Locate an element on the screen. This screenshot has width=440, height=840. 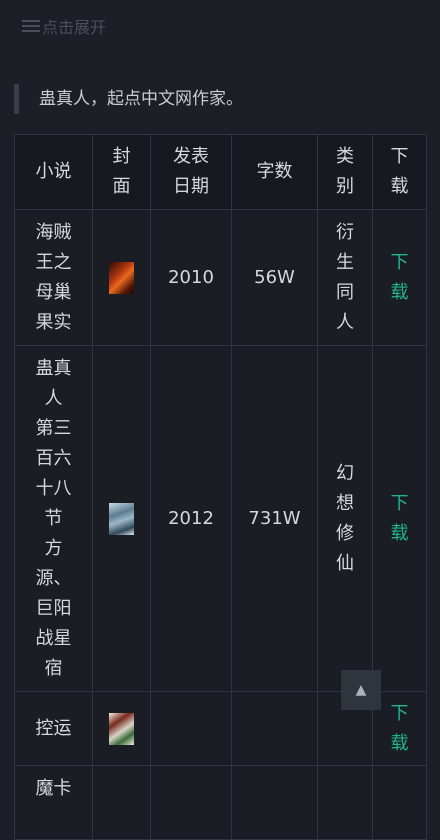
header-words: 字数 is located at coordinates (274, 172).